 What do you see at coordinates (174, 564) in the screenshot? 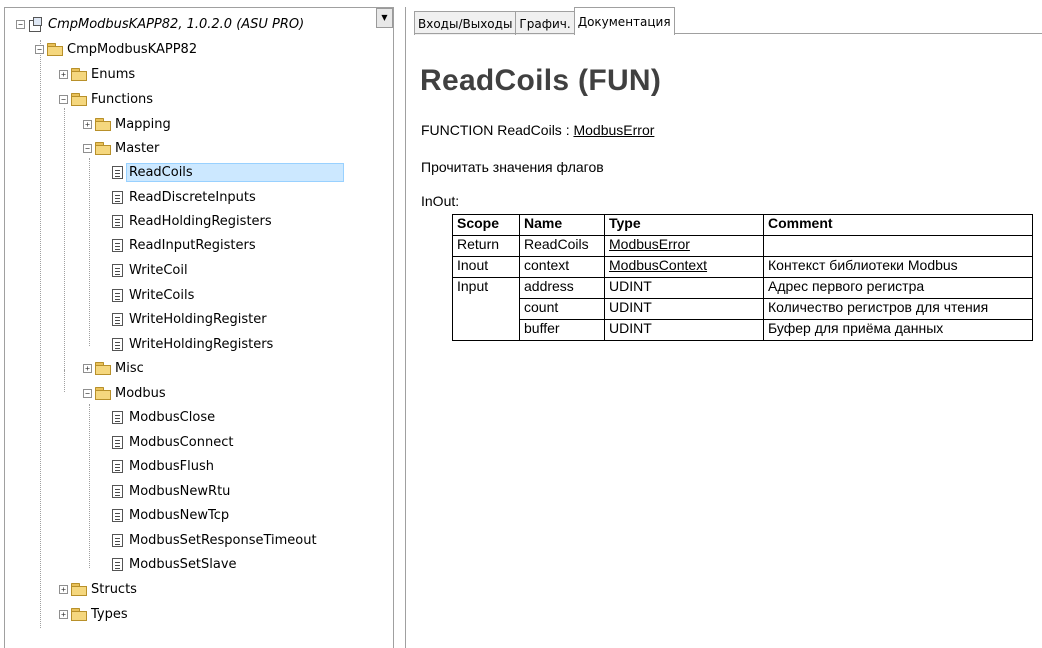
I see `tree-item: ModbusSetSlave` at bounding box center [174, 564].